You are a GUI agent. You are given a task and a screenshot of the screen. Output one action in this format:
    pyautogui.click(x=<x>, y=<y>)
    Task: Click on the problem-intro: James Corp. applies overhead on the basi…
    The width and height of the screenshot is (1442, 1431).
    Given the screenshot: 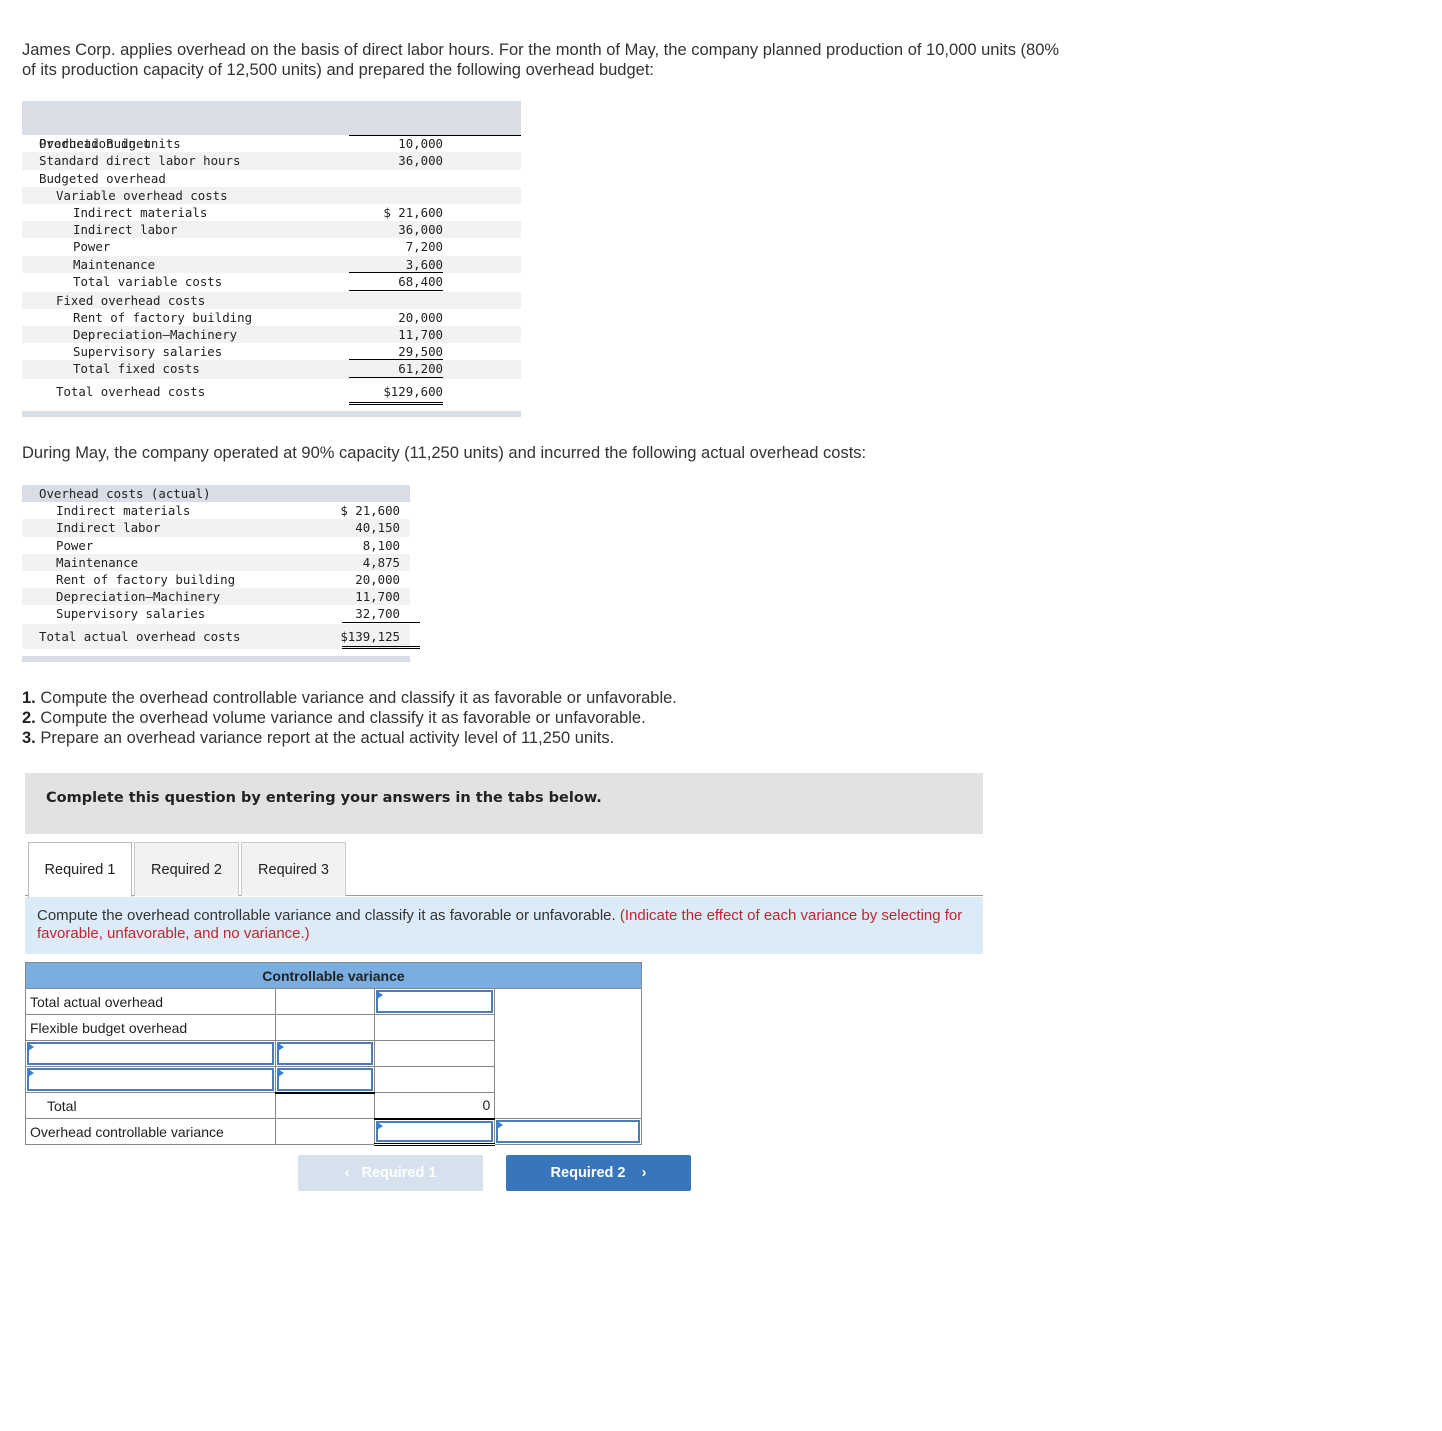 What is the action you would take?
    pyautogui.click(x=541, y=60)
    